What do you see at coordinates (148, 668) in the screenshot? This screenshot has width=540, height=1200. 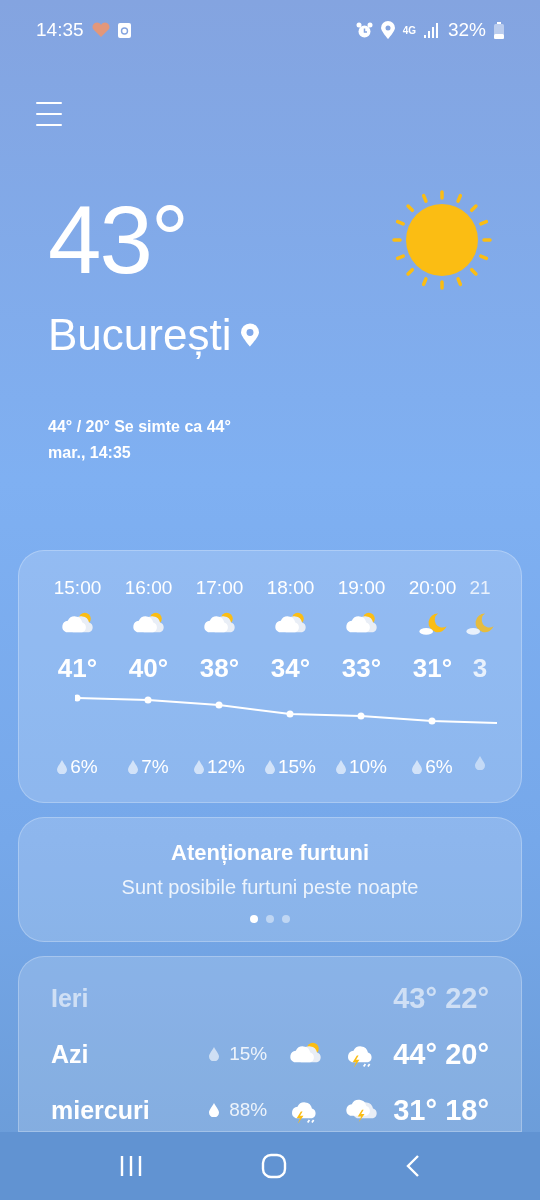 I see `hour-temperature: 40°` at bounding box center [148, 668].